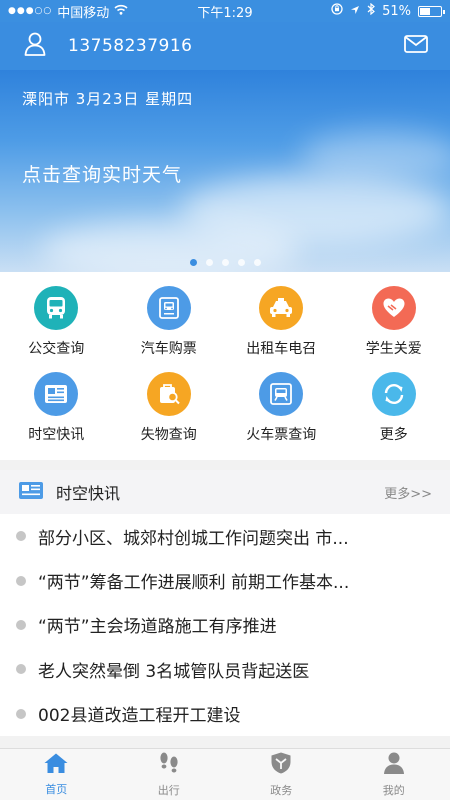  What do you see at coordinates (431, 11) in the screenshot?
I see `battery-icon` at bounding box center [431, 11].